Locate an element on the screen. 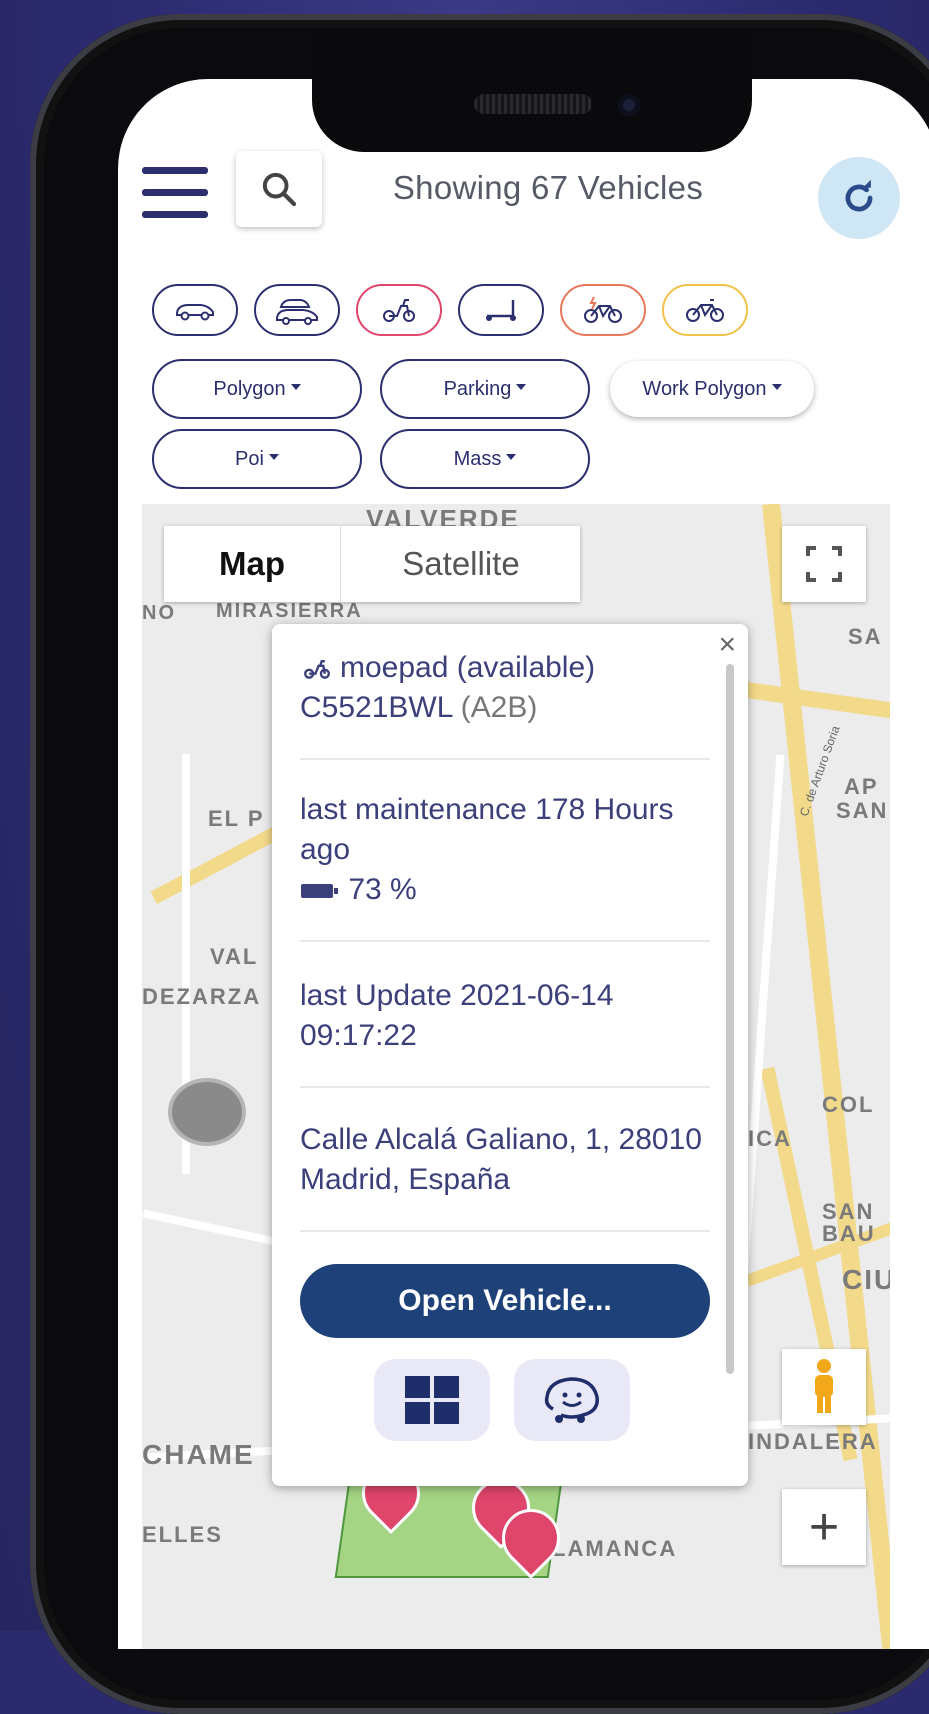 This screenshot has height=1714, width=929. plate-suffix: (A2B) is located at coordinates (499, 707).